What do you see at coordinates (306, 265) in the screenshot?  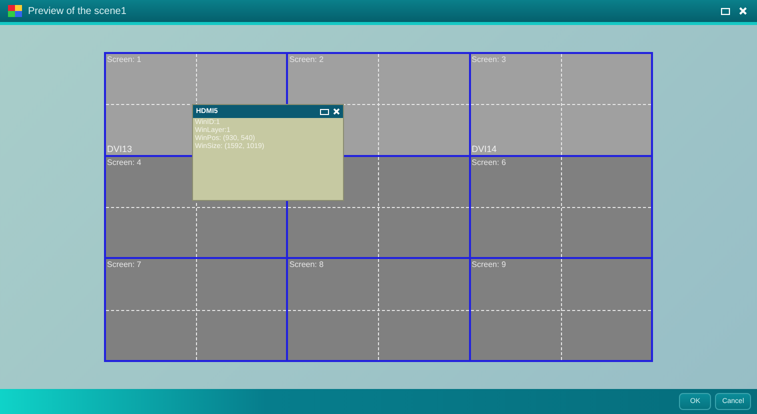 I see `screen-label: Screen: 8` at bounding box center [306, 265].